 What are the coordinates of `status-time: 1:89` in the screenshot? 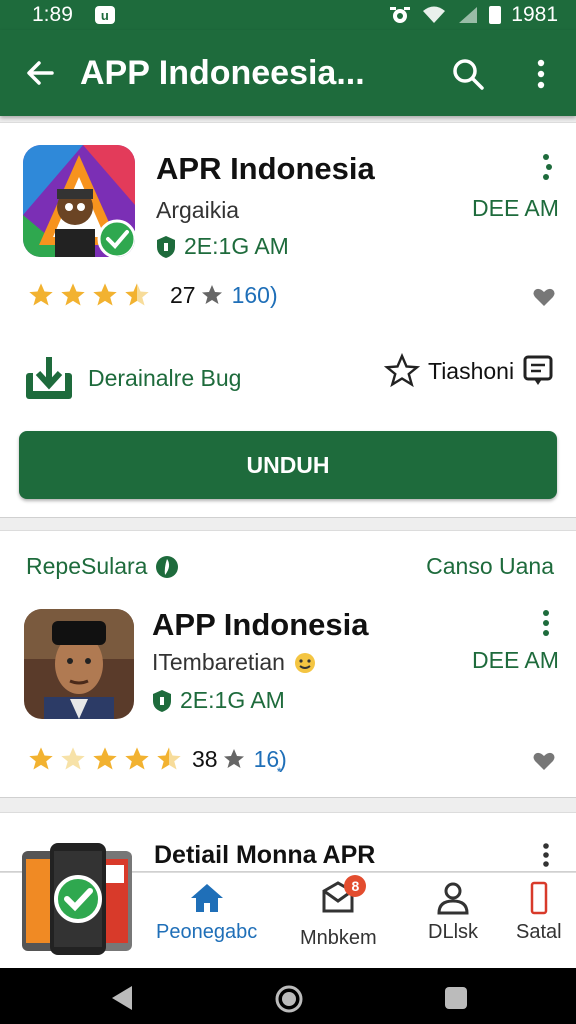 It's located at (52, 14).